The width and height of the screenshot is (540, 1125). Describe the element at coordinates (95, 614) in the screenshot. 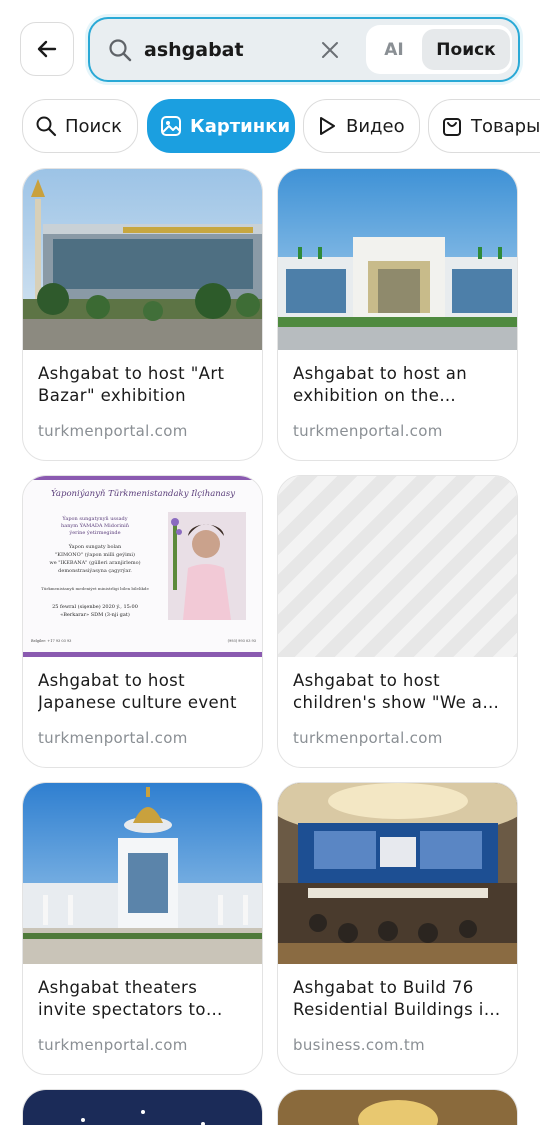

I see `poster-venue: «Berkarar» SDM (3-nji gat)` at that location.